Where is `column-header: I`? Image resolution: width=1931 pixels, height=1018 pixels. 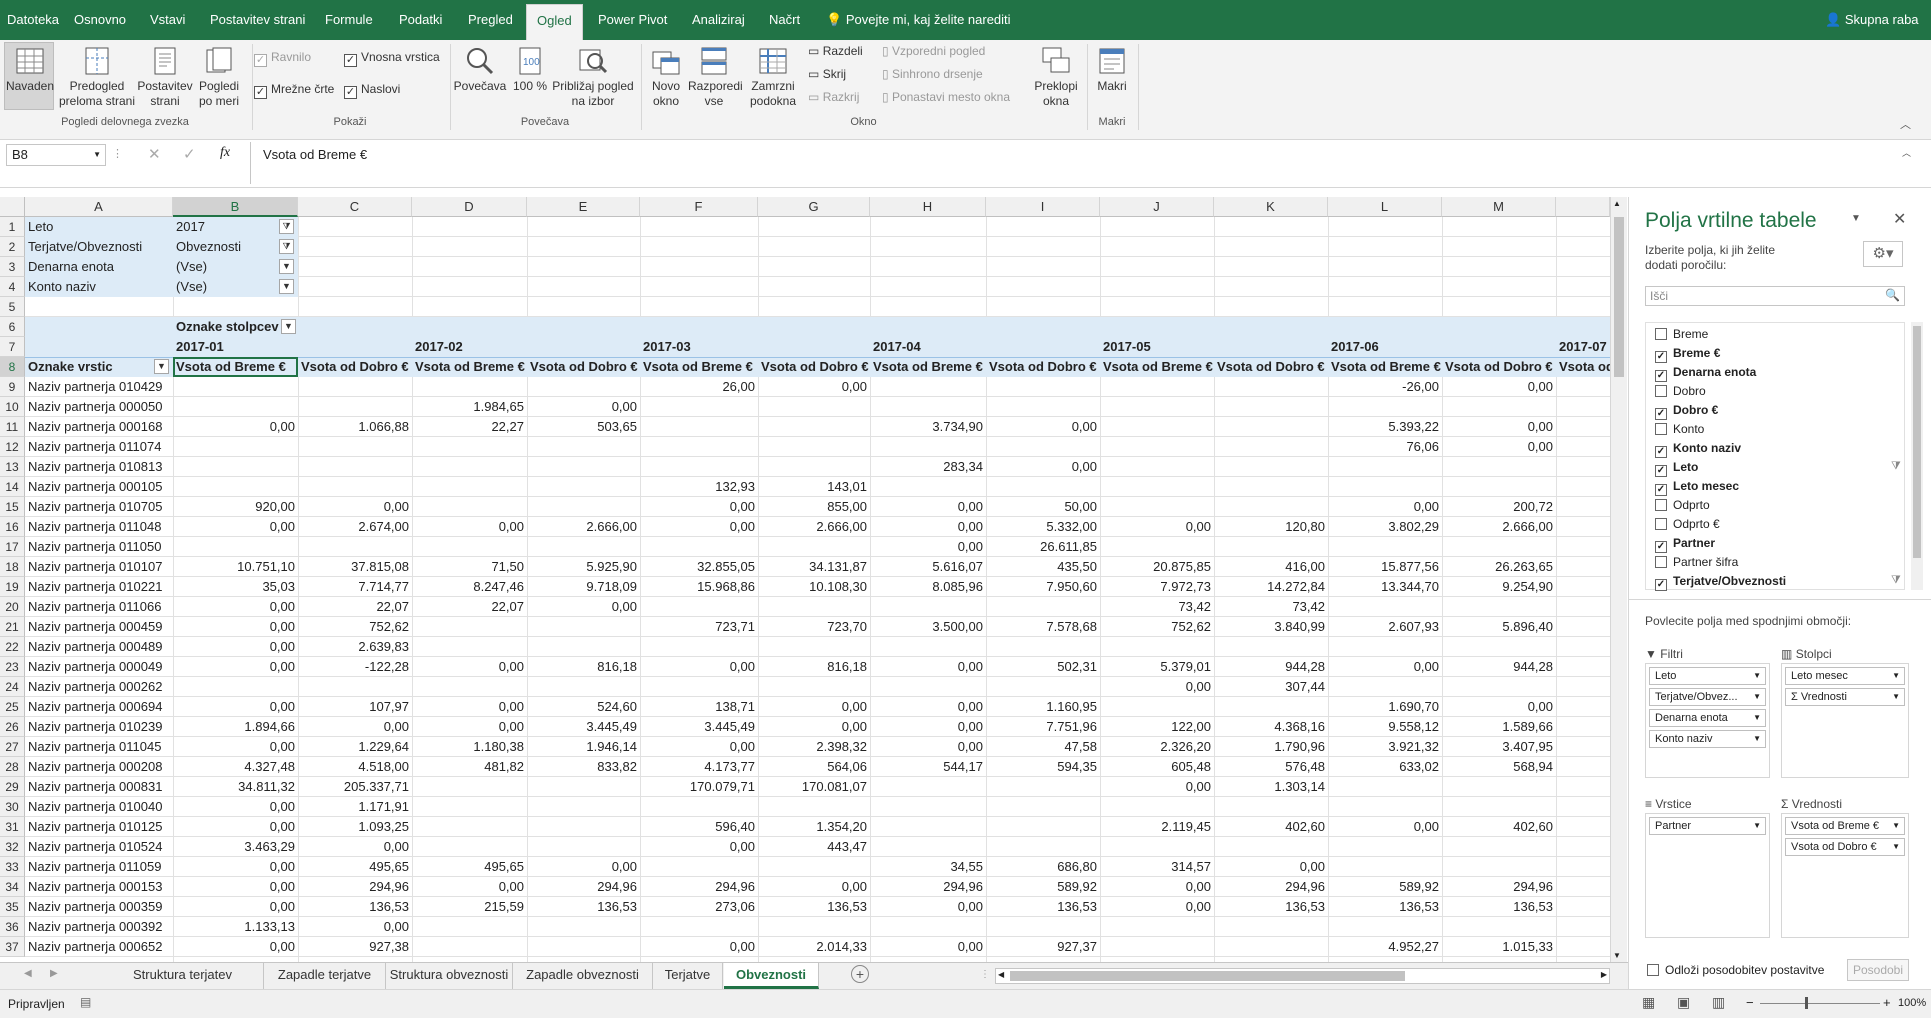
column-header: I is located at coordinates (1043, 207).